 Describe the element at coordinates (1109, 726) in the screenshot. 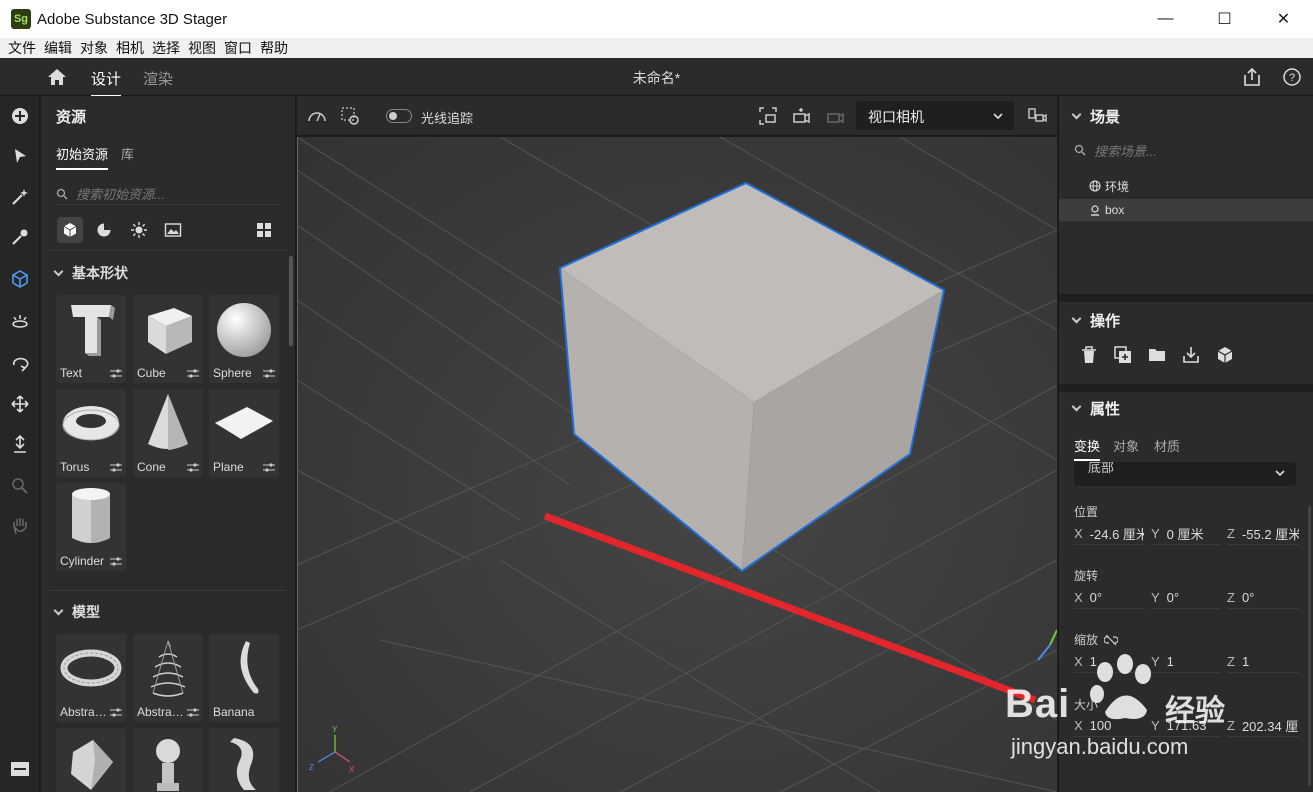

I see `size-x-field: X 100` at that location.